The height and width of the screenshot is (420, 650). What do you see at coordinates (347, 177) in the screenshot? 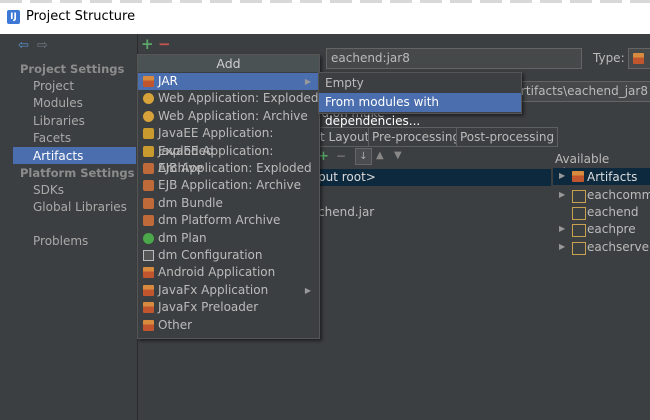
I see `output-root-label: put root>` at bounding box center [347, 177].